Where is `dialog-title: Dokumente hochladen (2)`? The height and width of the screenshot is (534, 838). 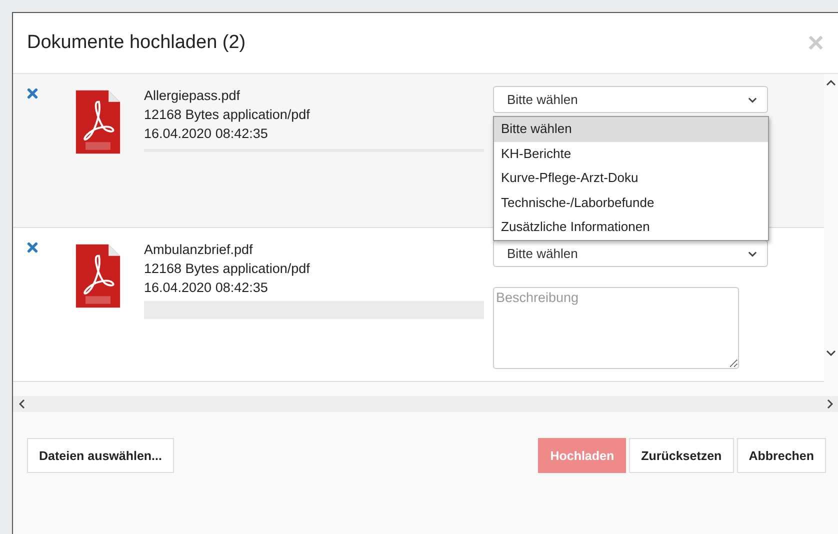
dialog-title: Dokumente hochladen (2) is located at coordinates (136, 43).